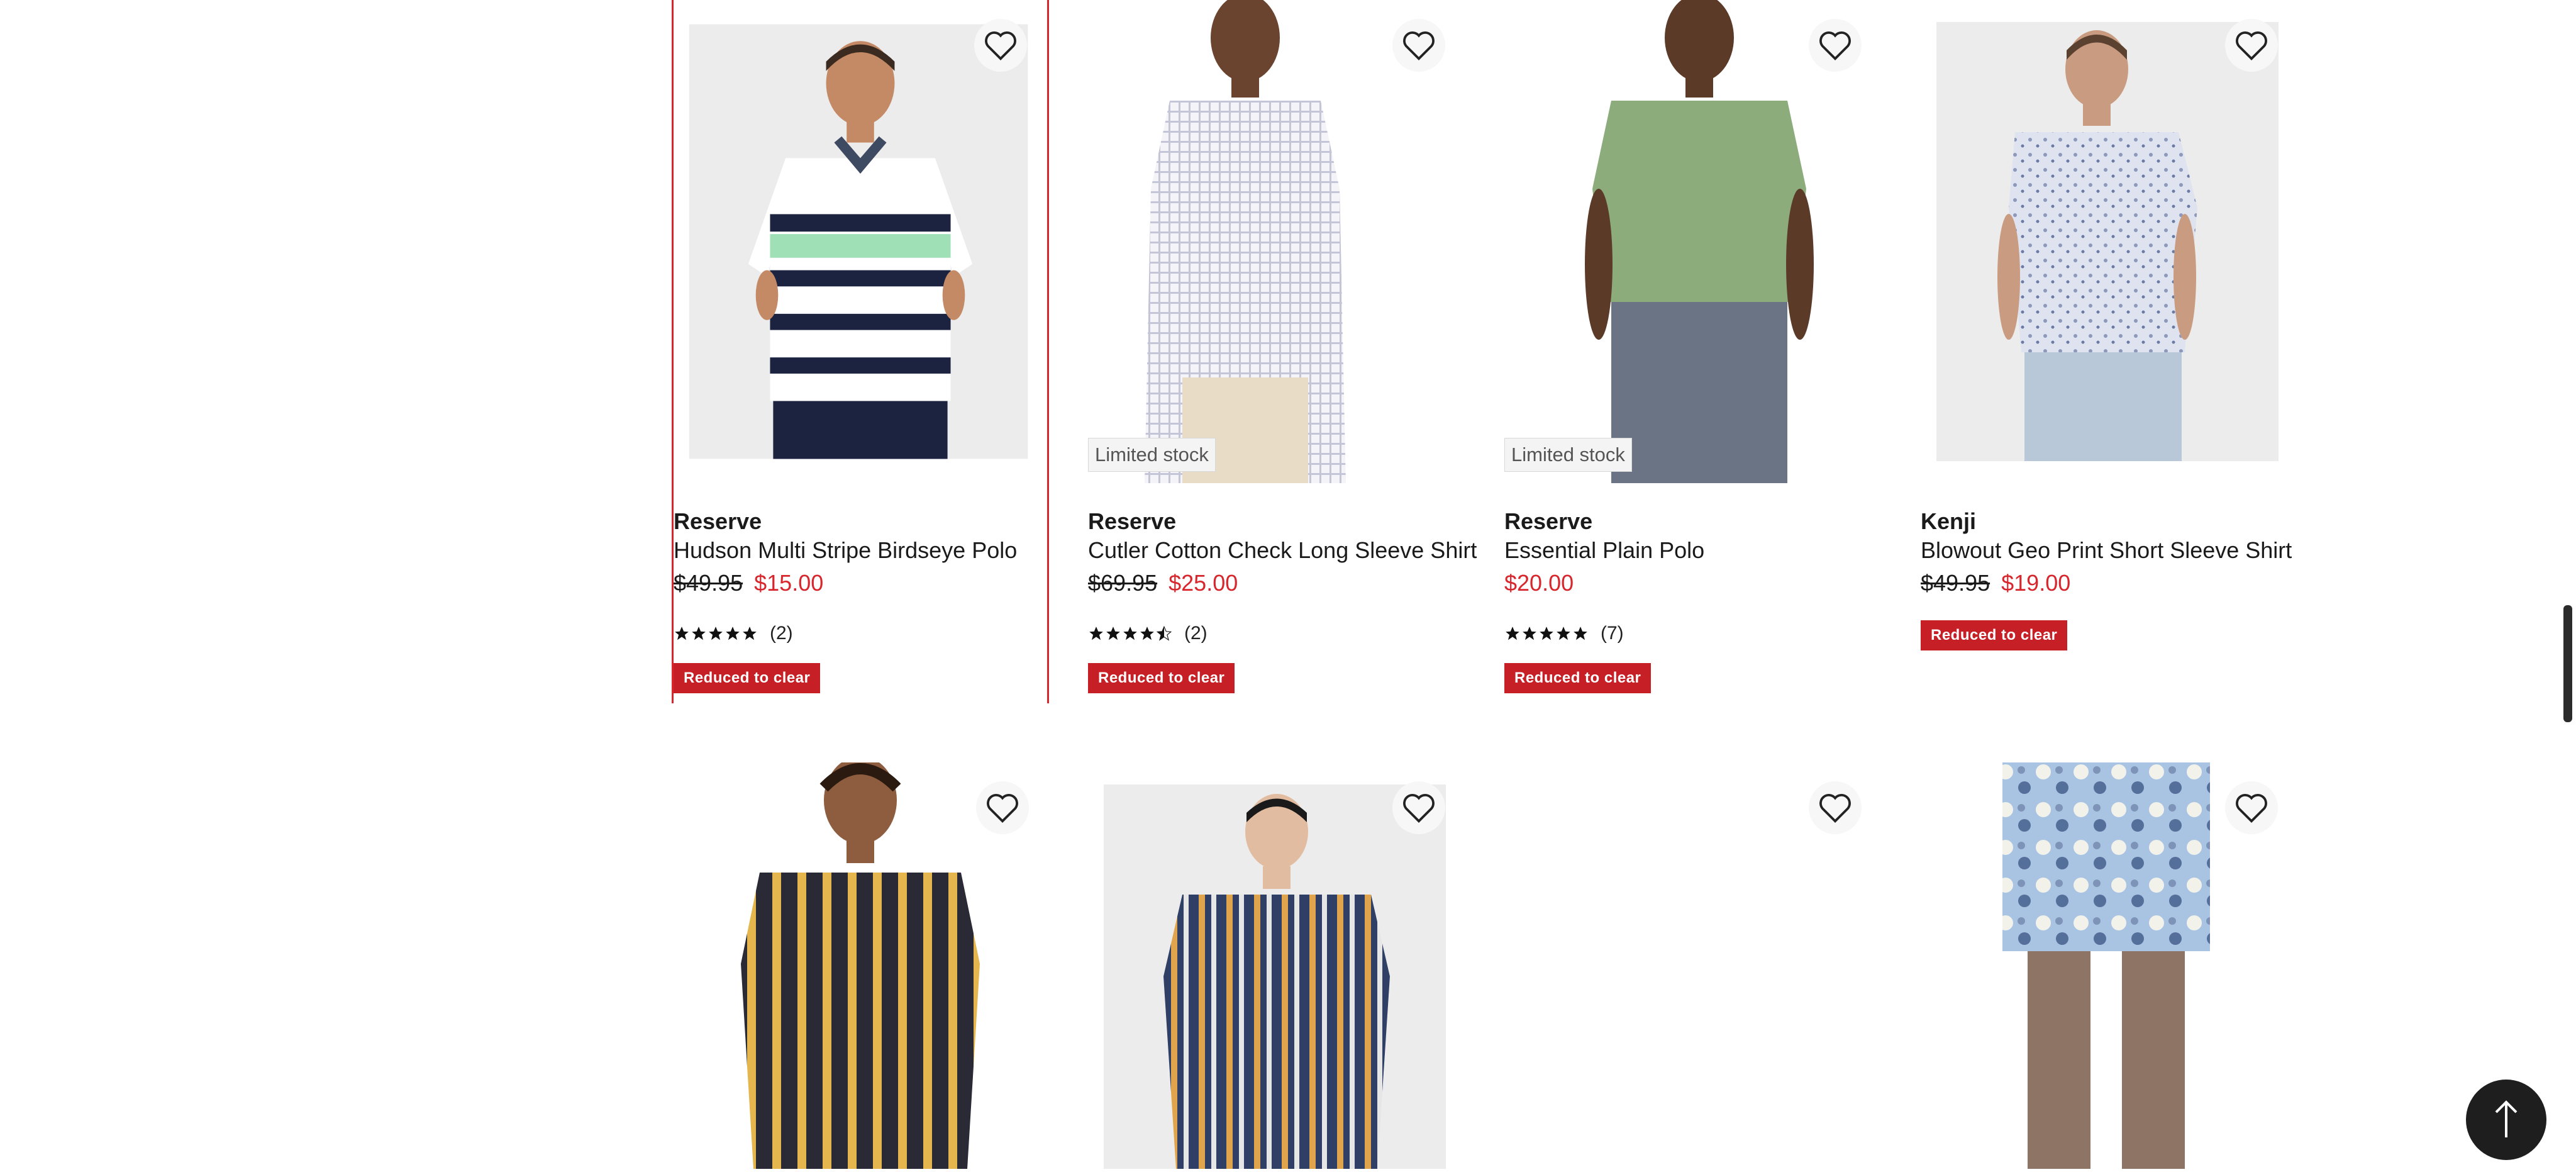 The width and height of the screenshot is (2576, 1172). I want to click on sale-price: $19.00, so click(2036, 583).